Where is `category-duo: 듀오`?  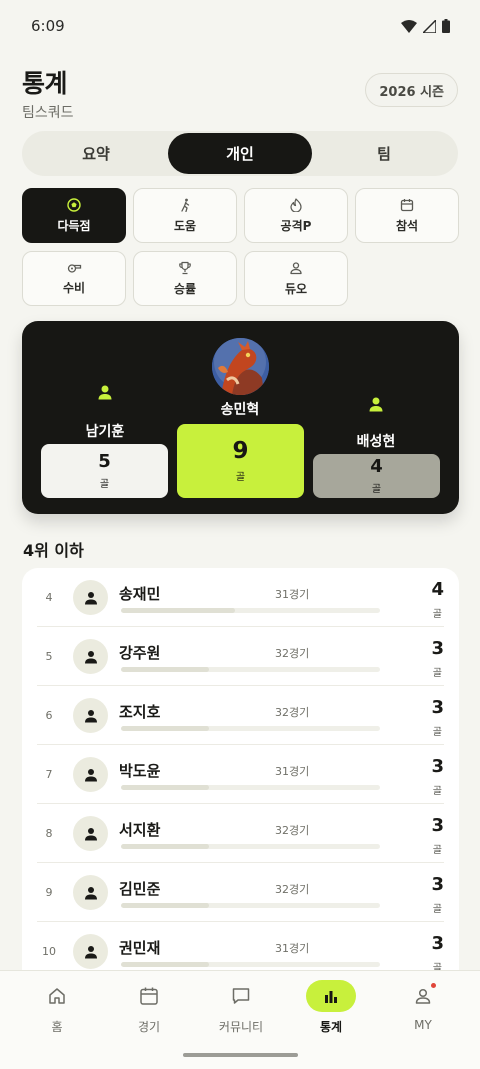 category-duo: 듀오 is located at coordinates (296, 278).